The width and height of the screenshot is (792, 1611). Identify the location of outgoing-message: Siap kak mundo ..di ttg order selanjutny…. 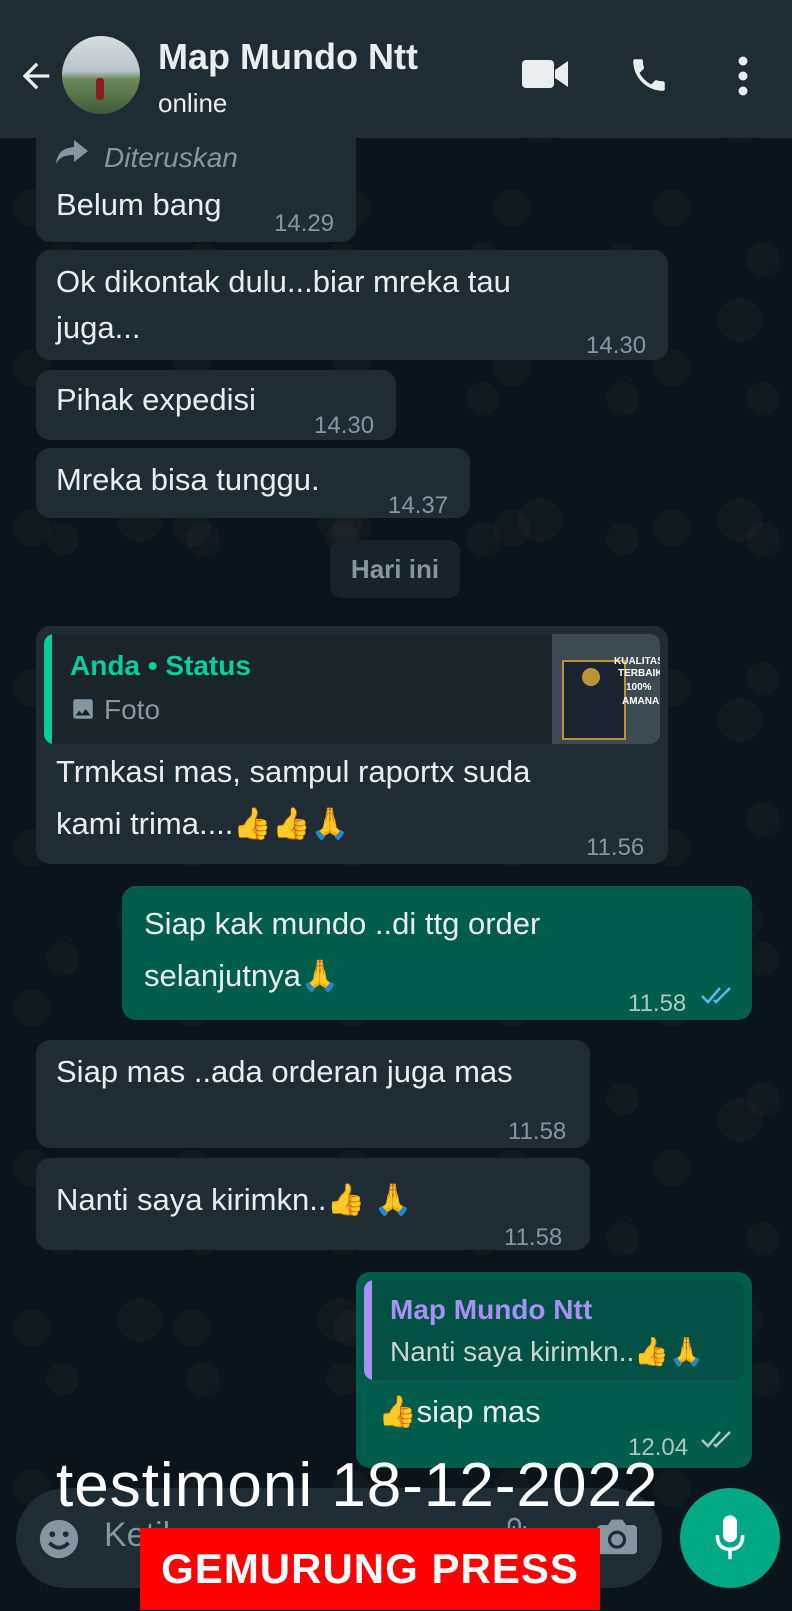
(437, 953).